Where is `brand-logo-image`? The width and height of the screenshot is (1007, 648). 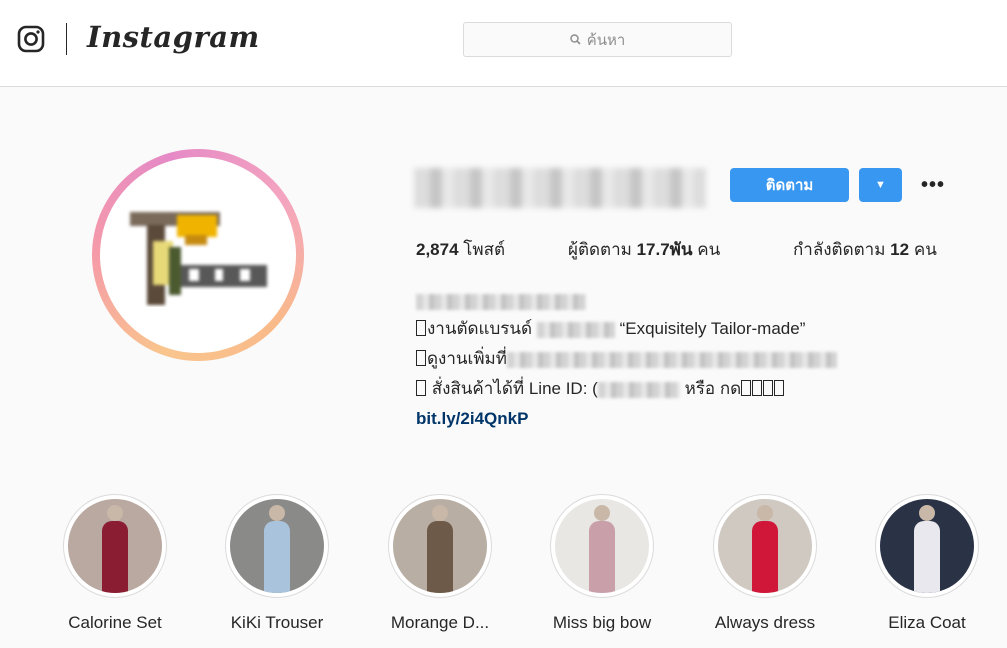
brand-logo-image is located at coordinates (198, 258).